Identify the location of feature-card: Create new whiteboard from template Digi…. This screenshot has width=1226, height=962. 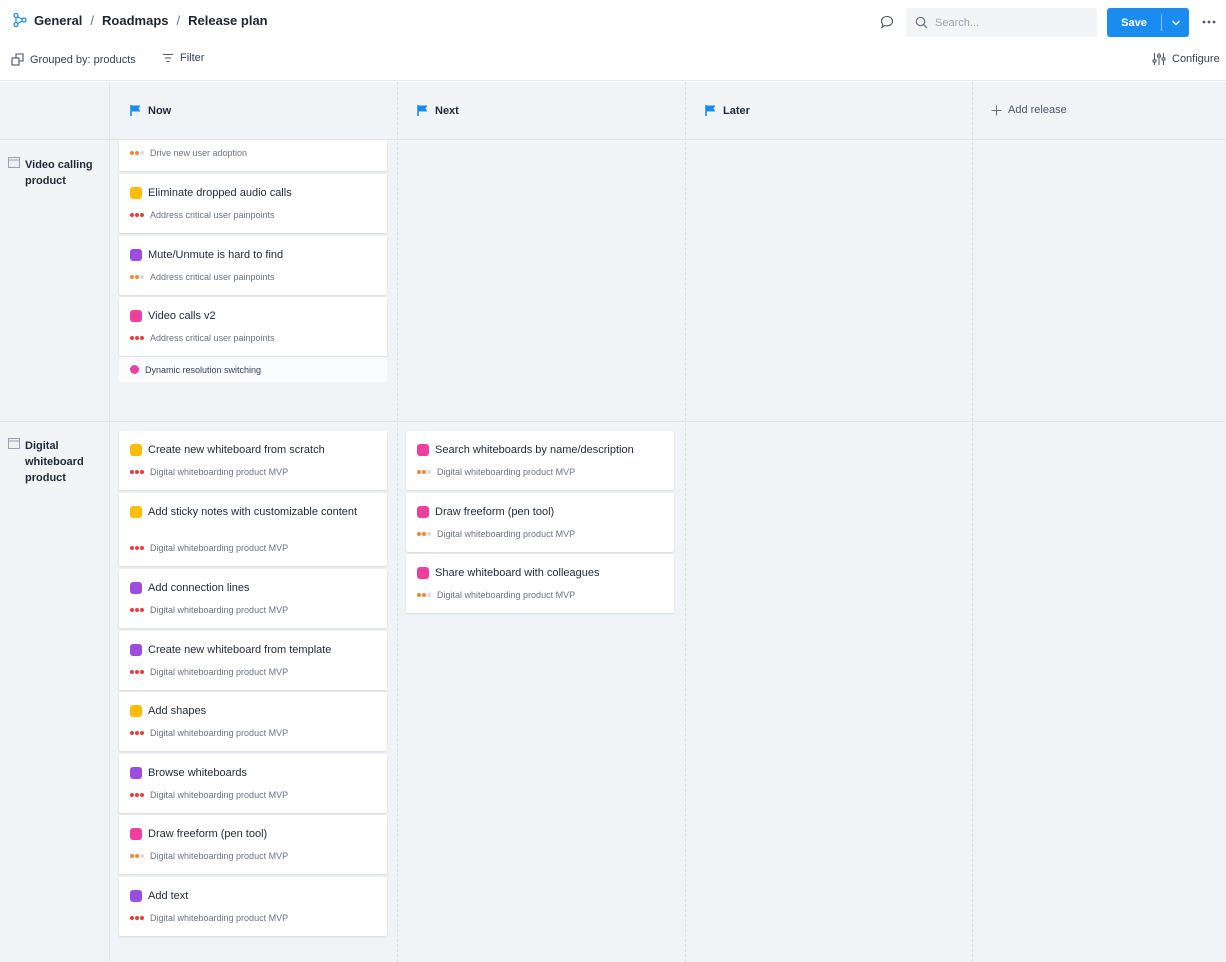
(253, 660).